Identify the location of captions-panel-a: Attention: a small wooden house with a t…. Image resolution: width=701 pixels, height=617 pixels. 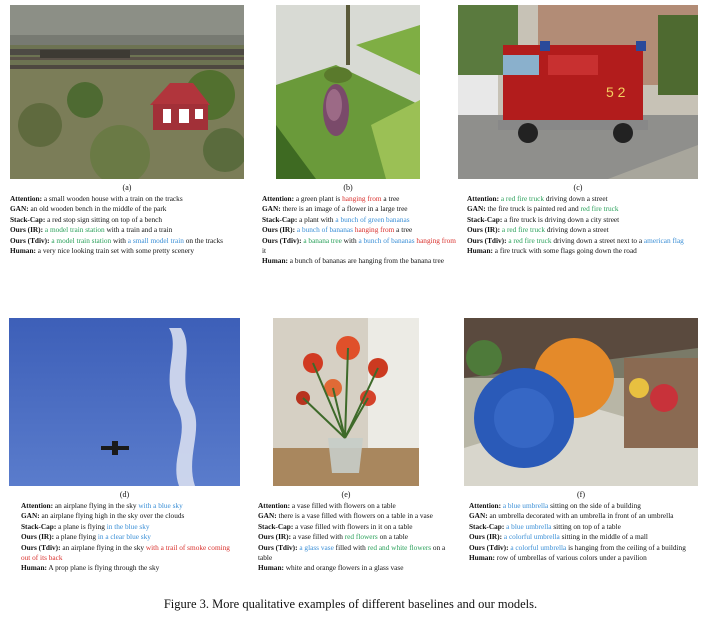
(130, 225).